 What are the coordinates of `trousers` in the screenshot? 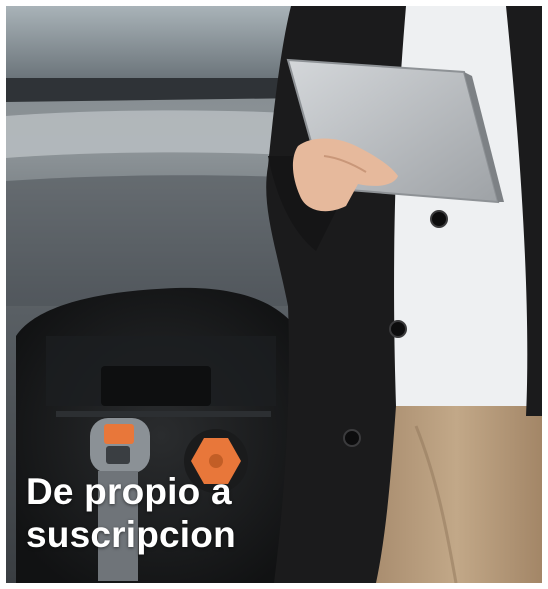 It's located at (456, 494).